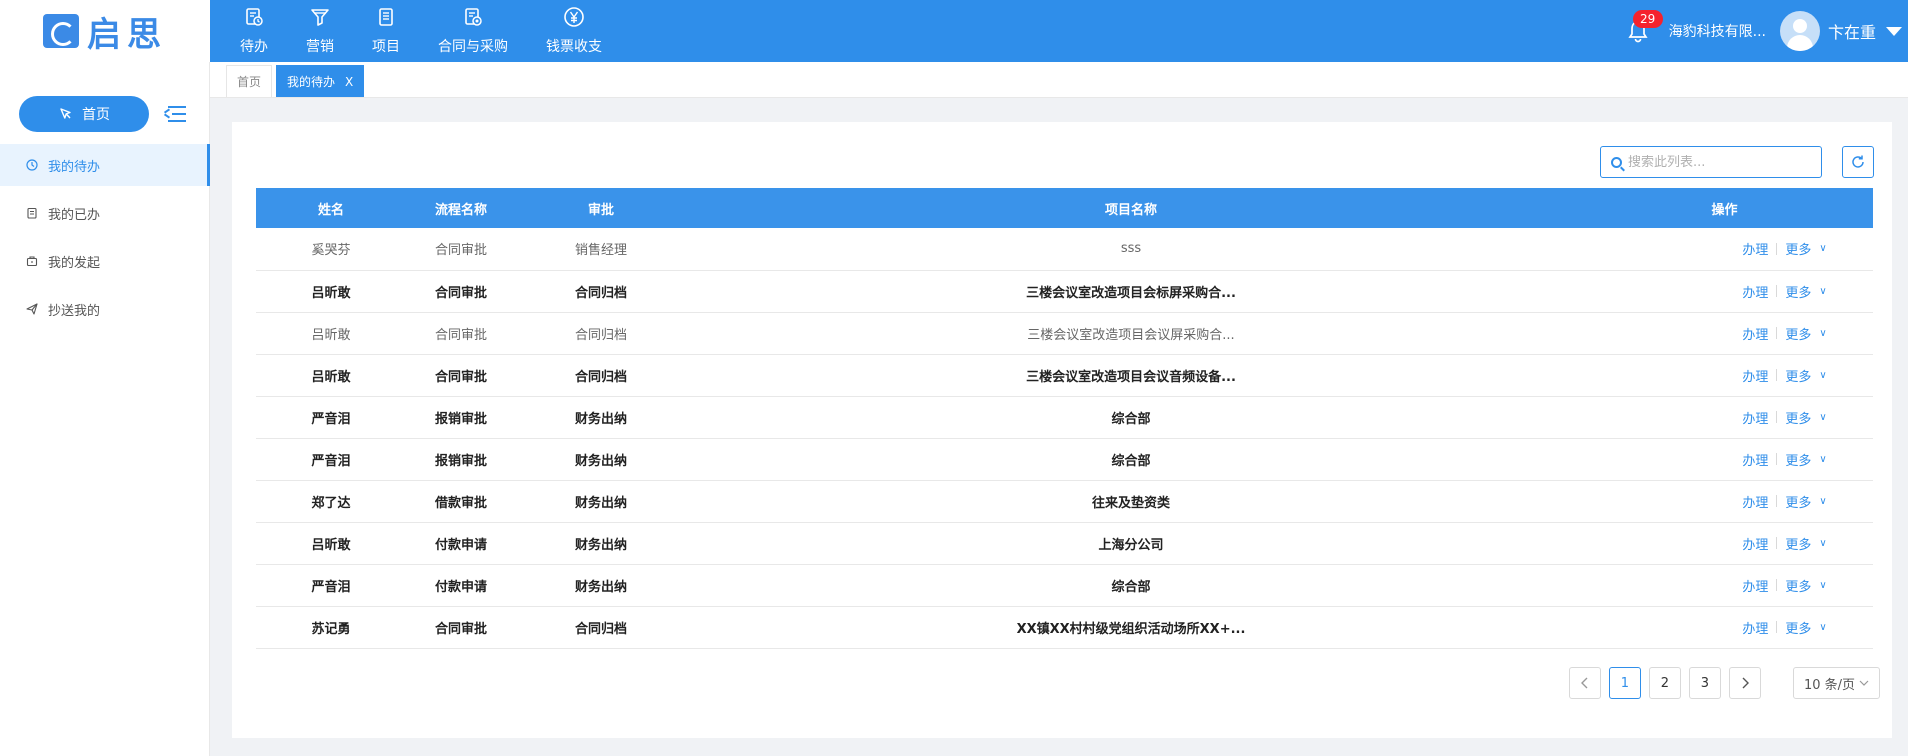 Image resolution: width=1908 pixels, height=756 pixels. Describe the element at coordinates (32, 165) in the screenshot. I see `clock-icon` at that location.